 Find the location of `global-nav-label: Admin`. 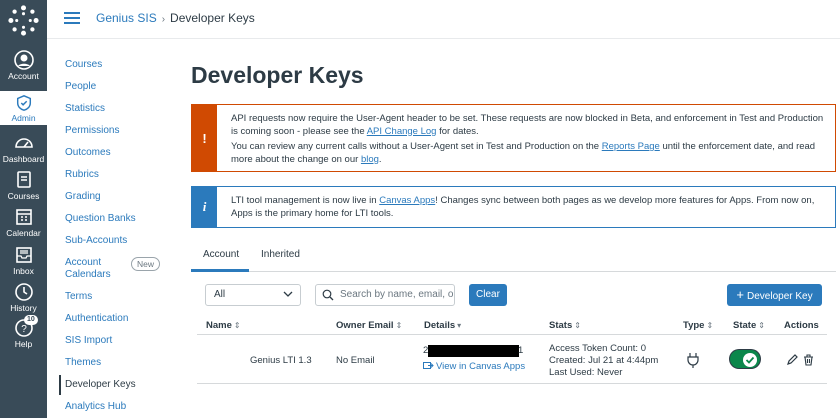

global-nav-label: Admin is located at coordinates (23, 118).